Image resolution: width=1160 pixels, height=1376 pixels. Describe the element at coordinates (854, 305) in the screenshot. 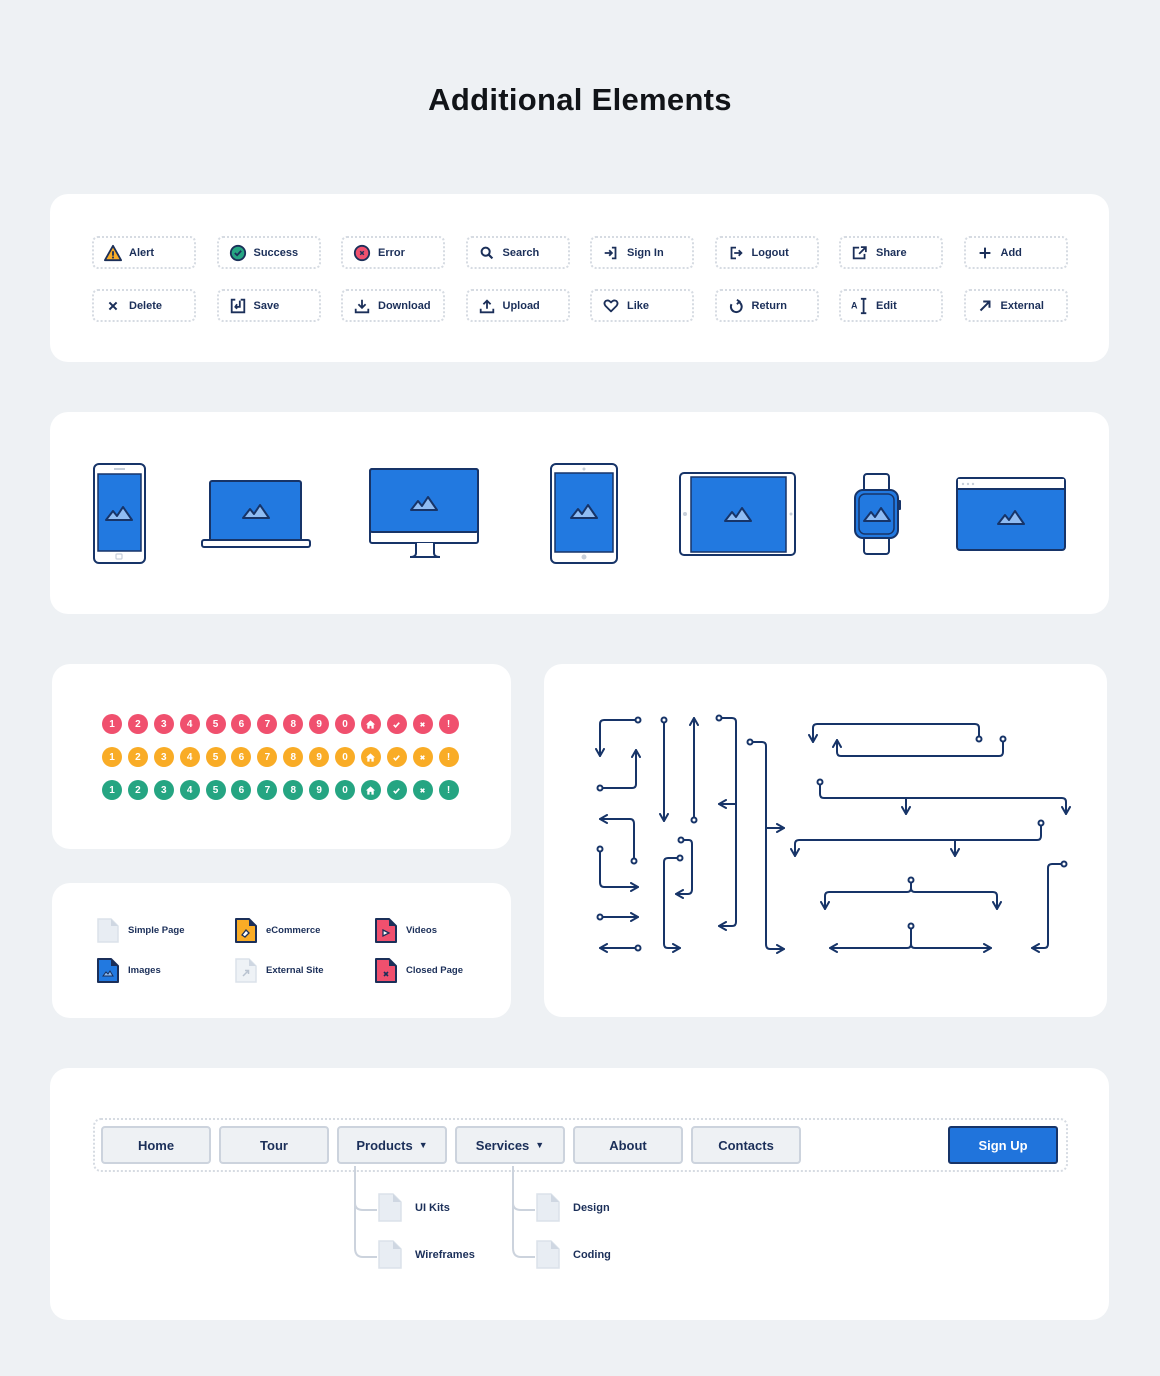

I see `svg-text: A` at that location.